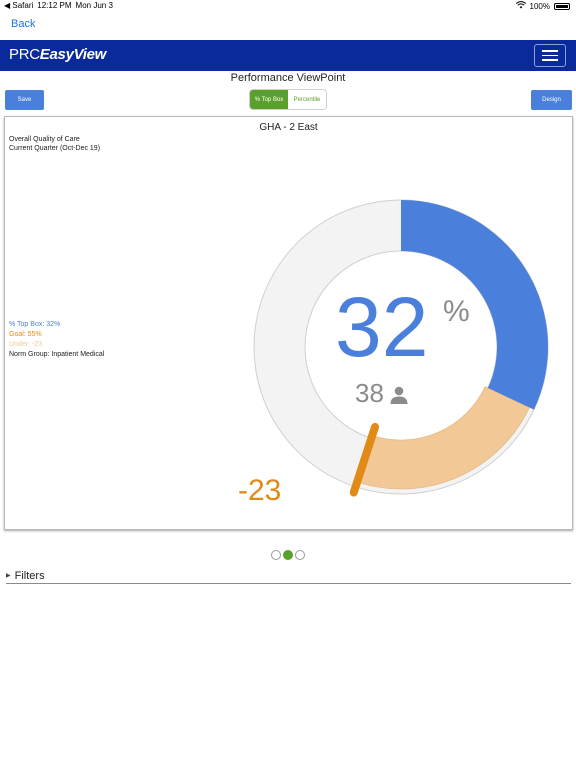 The image size is (576, 768). Describe the element at coordinates (562, 6) in the screenshot. I see `battery-icon` at that location.